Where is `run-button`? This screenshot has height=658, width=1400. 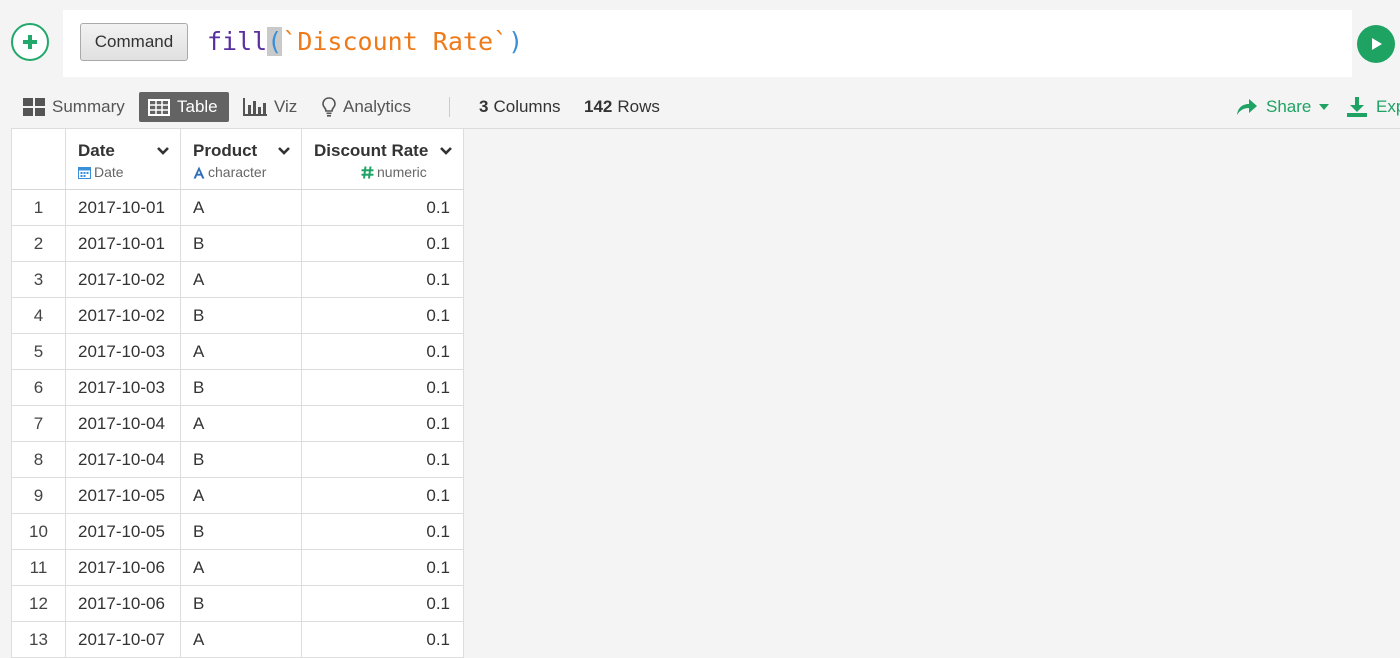
run-button is located at coordinates (1376, 44).